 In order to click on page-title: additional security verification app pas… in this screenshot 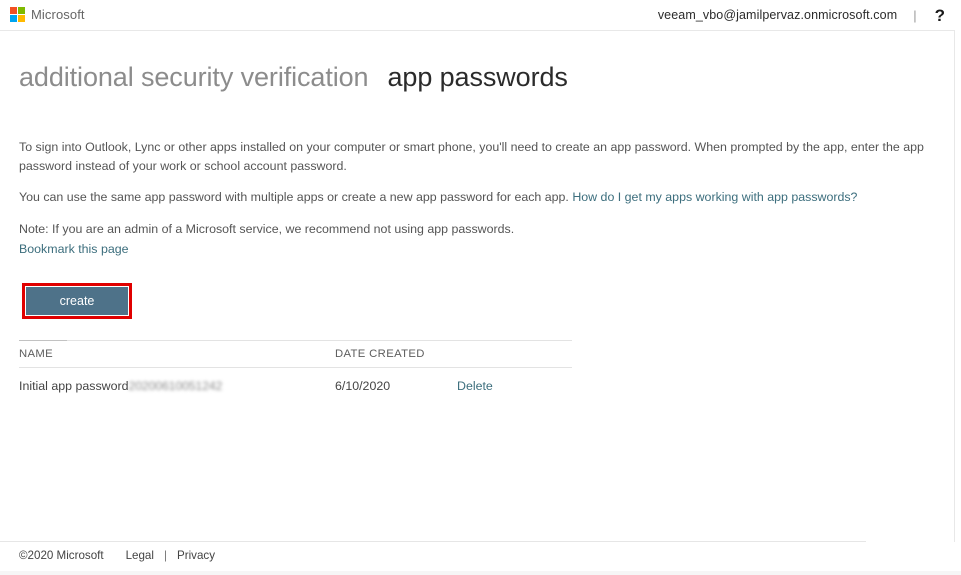, I will do `click(293, 77)`.